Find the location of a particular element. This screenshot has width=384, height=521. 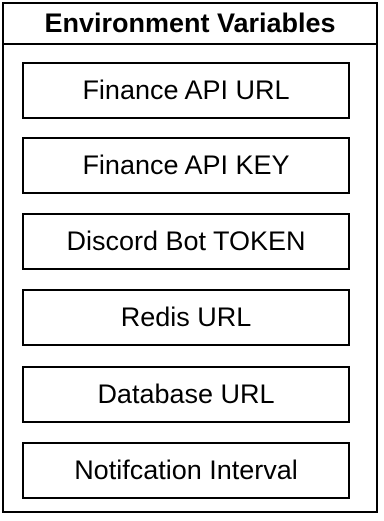

env-var-database-url: Database URL is located at coordinates (186, 394).